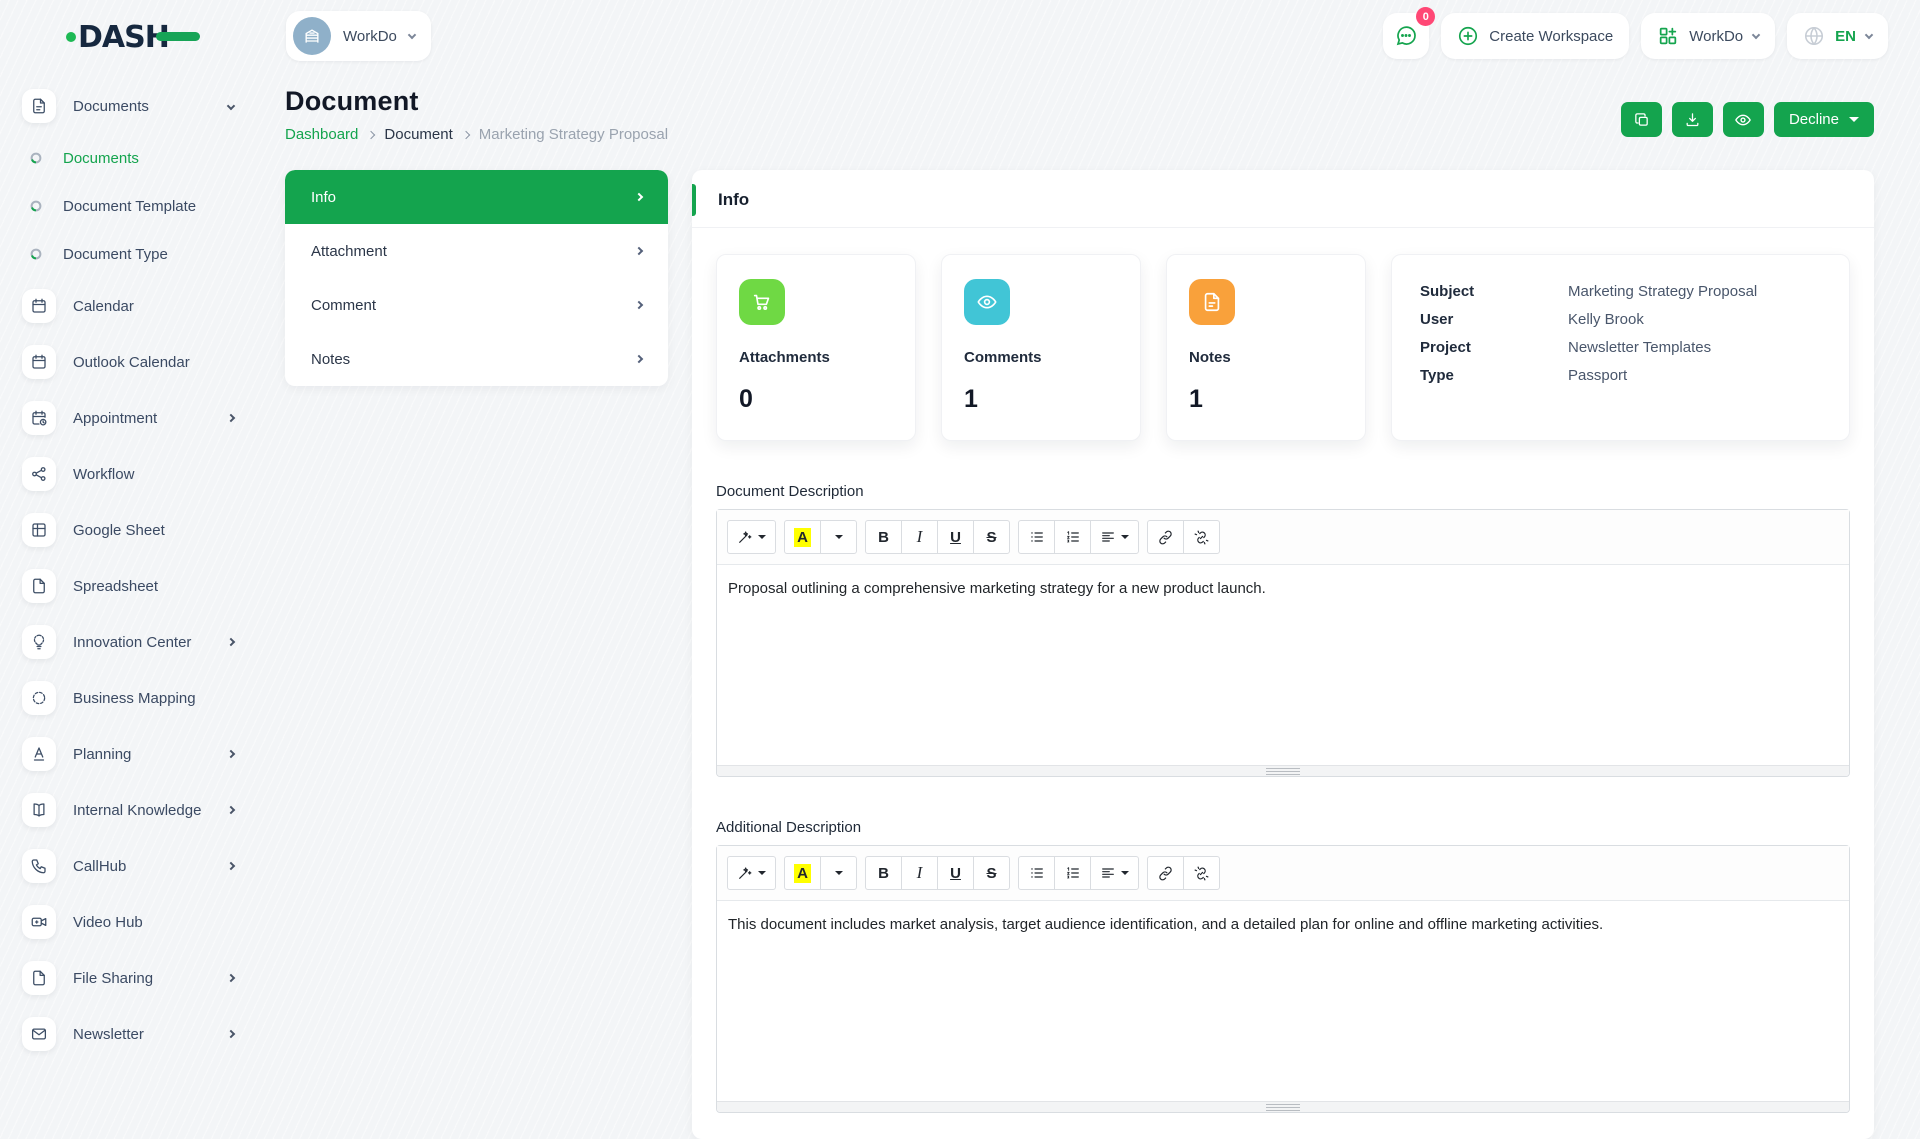  I want to click on preview-button, so click(1743, 119).